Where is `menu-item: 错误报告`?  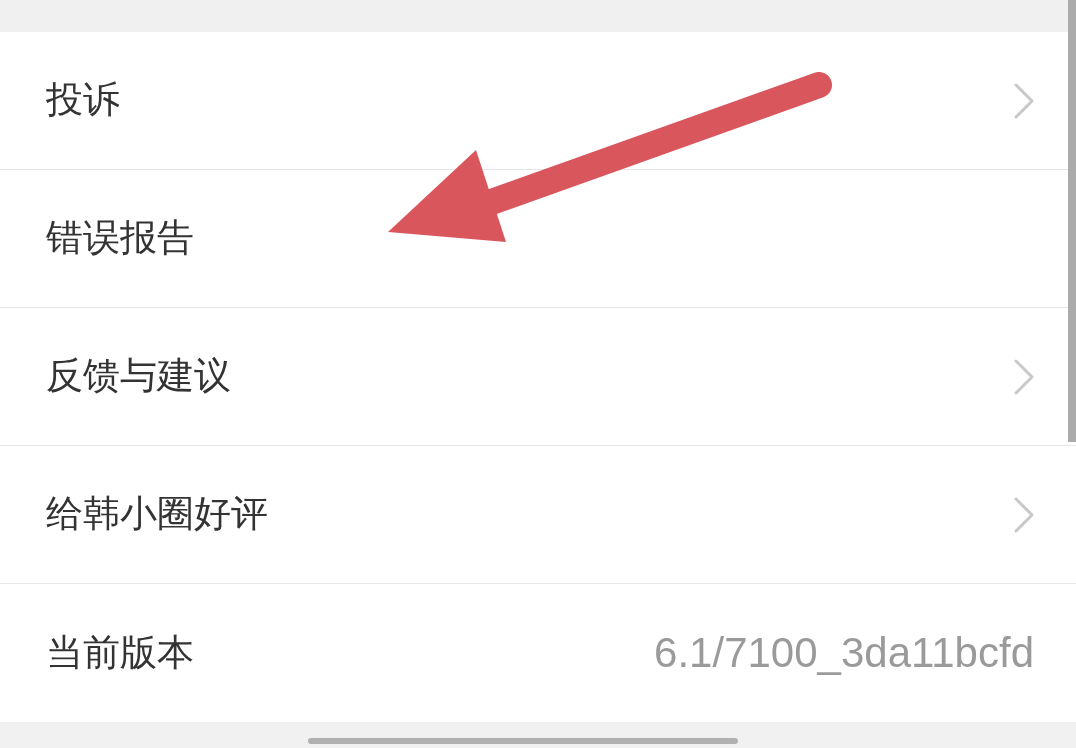
menu-item: 错误报告 is located at coordinates (120, 238).